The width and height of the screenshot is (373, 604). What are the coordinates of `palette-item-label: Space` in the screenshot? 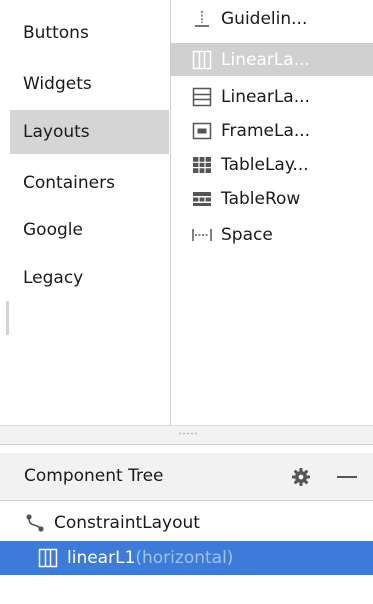 It's located at (247, 234).